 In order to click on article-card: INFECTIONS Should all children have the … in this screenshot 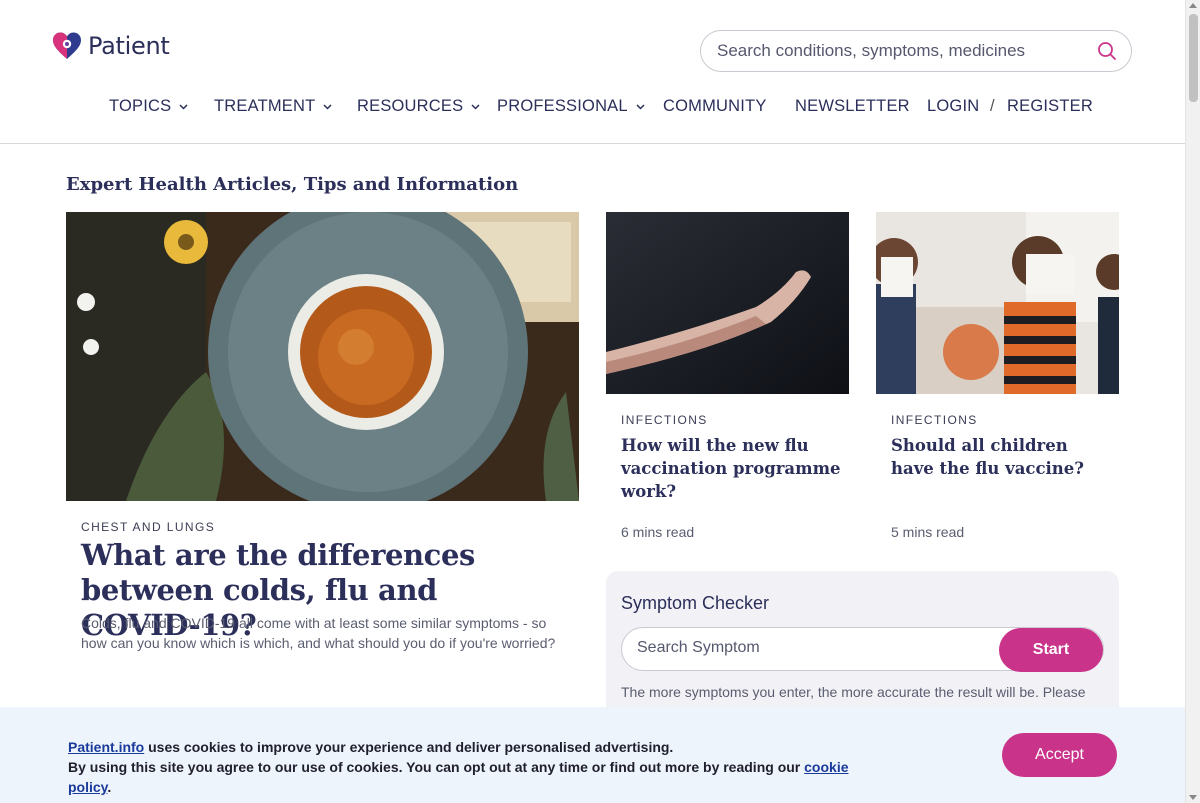, I will do `click(997, 376)`.